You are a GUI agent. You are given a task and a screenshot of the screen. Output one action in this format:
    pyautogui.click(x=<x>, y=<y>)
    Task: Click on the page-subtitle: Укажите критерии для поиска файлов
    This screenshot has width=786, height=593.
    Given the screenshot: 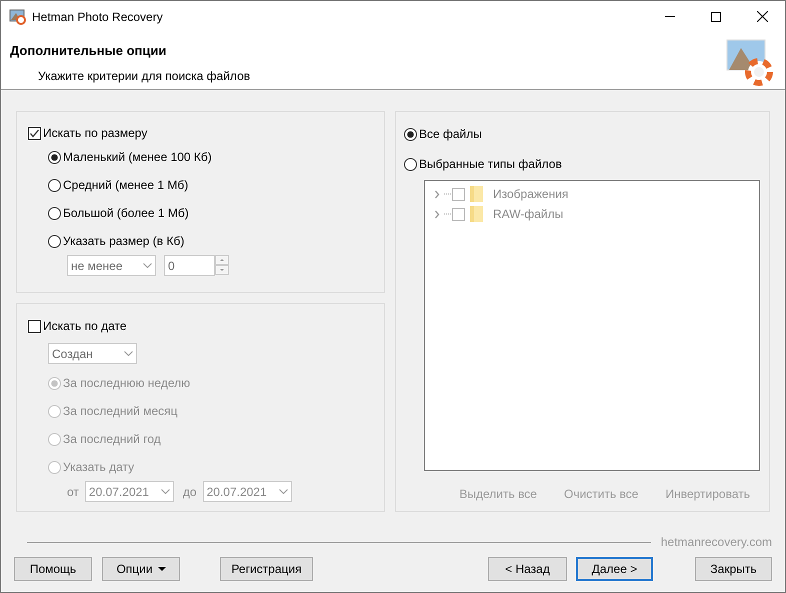 What is the action you would take?
    pyautogui.click(x=143, y=76)
    